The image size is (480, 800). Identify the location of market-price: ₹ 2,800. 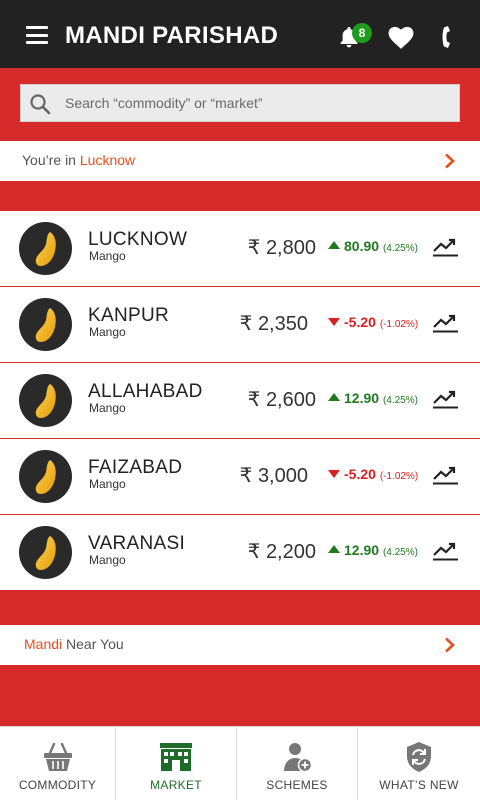
(281, 248).